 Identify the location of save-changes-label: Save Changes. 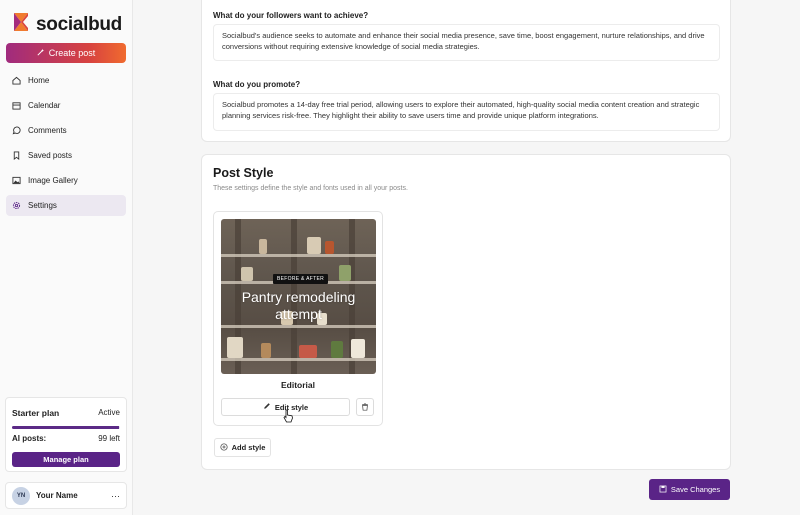
(695, 489).